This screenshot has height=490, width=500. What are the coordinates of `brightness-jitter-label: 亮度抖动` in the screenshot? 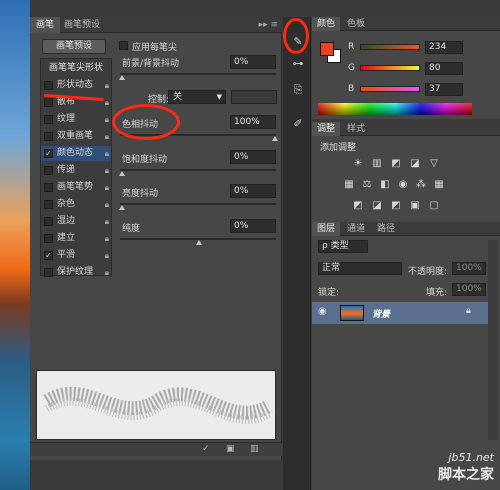 It's located at (140, 194).